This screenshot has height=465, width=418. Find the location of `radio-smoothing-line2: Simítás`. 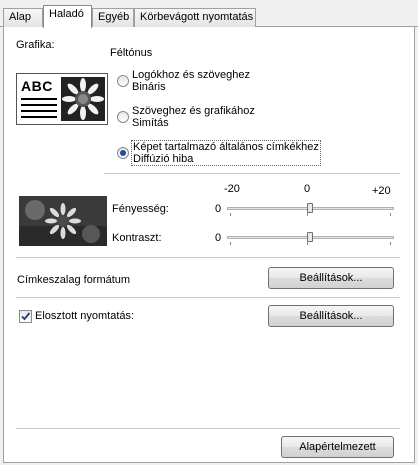

radio-smoothing-line2: Simítás is located at coordinates (150, 123).